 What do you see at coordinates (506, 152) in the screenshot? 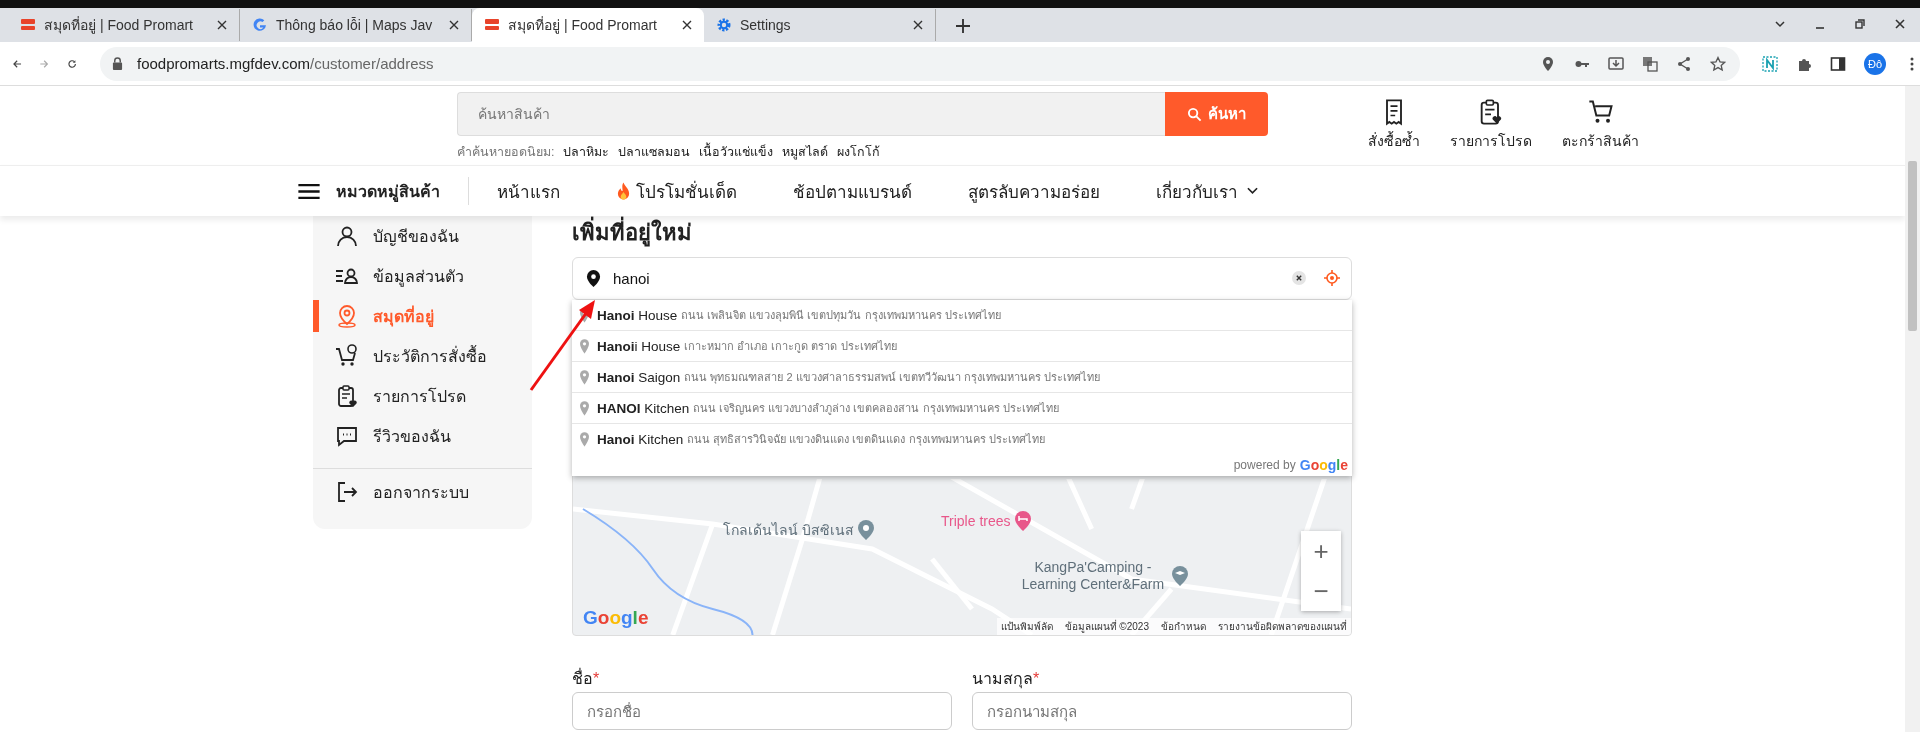
I see `popular-searches-label: คำค้นหายอดนิยม:` at bounding box center [506, 152].